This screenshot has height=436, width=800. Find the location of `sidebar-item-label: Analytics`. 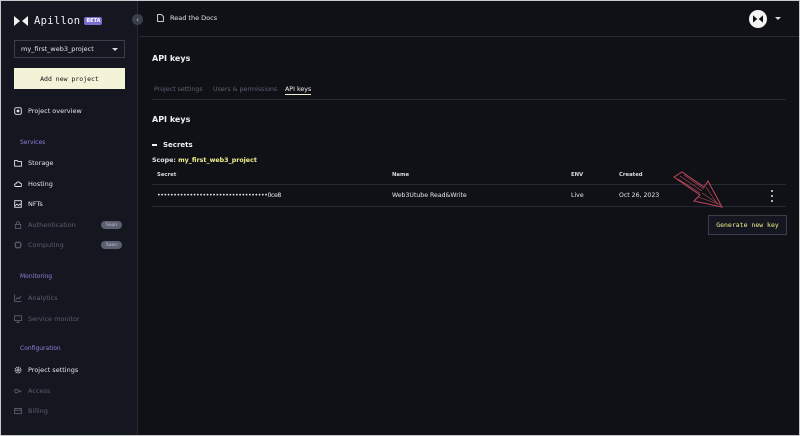

sidebar-item-label: Analytics is located at coordinates (43, 298).